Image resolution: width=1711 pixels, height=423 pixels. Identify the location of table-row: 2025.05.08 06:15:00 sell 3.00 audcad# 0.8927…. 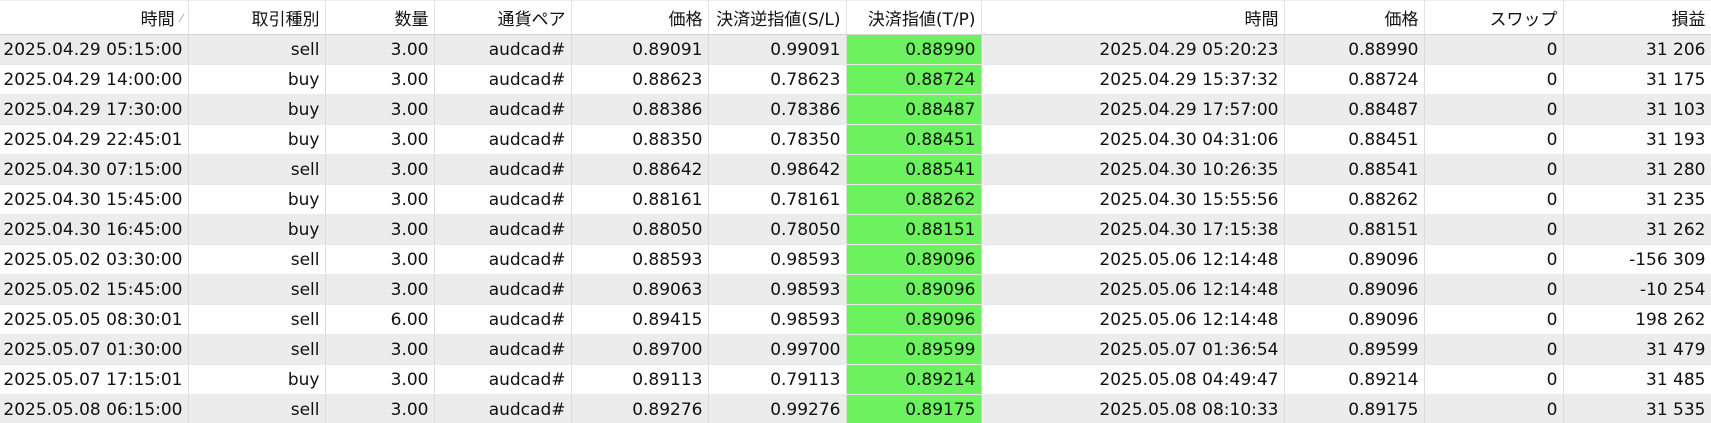
(855, 408).